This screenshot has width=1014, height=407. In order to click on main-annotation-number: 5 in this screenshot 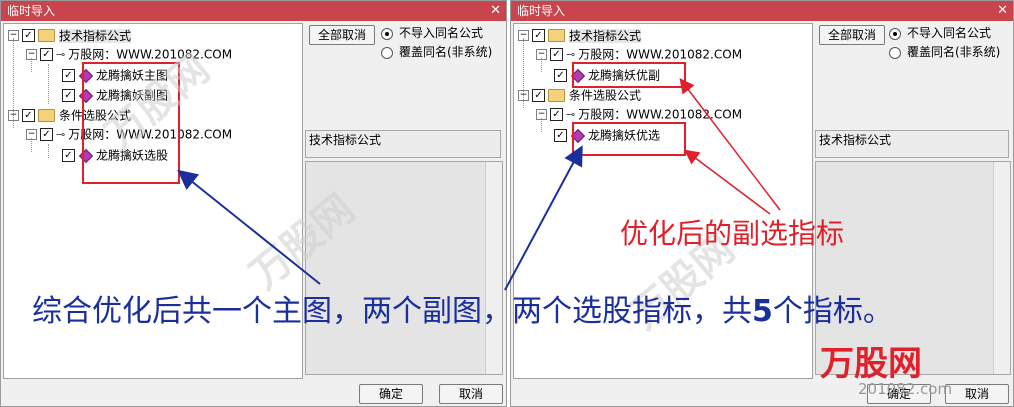, I will do `click(762, 311)`.